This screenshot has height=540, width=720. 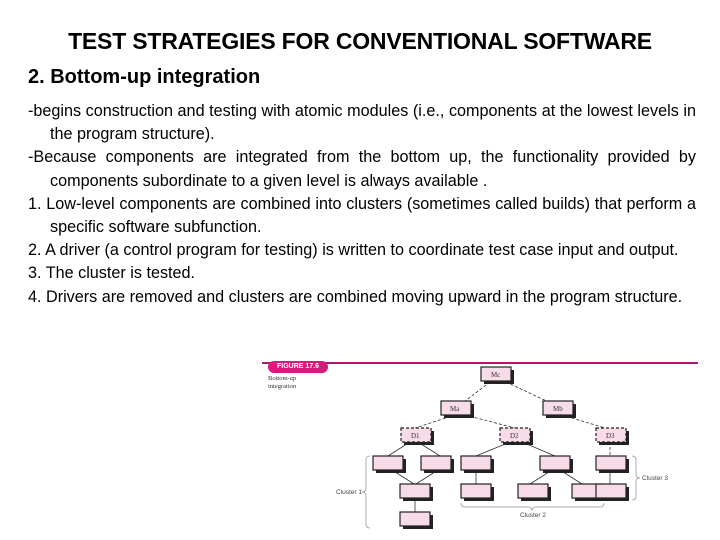 What do you see at coordinates (366, 492) in the screenshot?
I see `cluster1-brace` at bounding box center [366, 492].